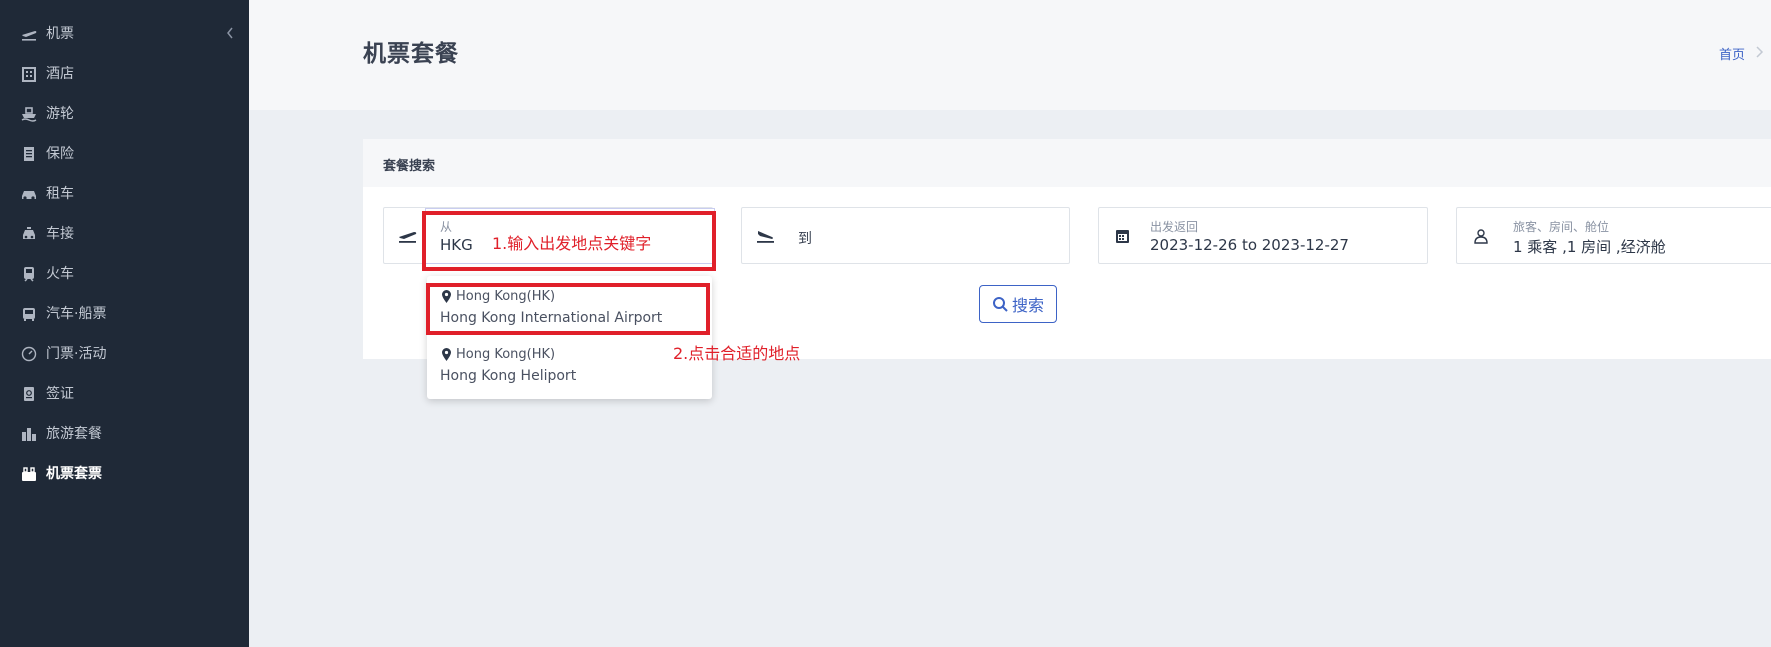 The width and height of the screenshot is (1771, 647). What do you see at coordinates (1010, 55) in the screenshot?
I see `page-header: 机票套餐 首页` at bounding box center [1010, 55].